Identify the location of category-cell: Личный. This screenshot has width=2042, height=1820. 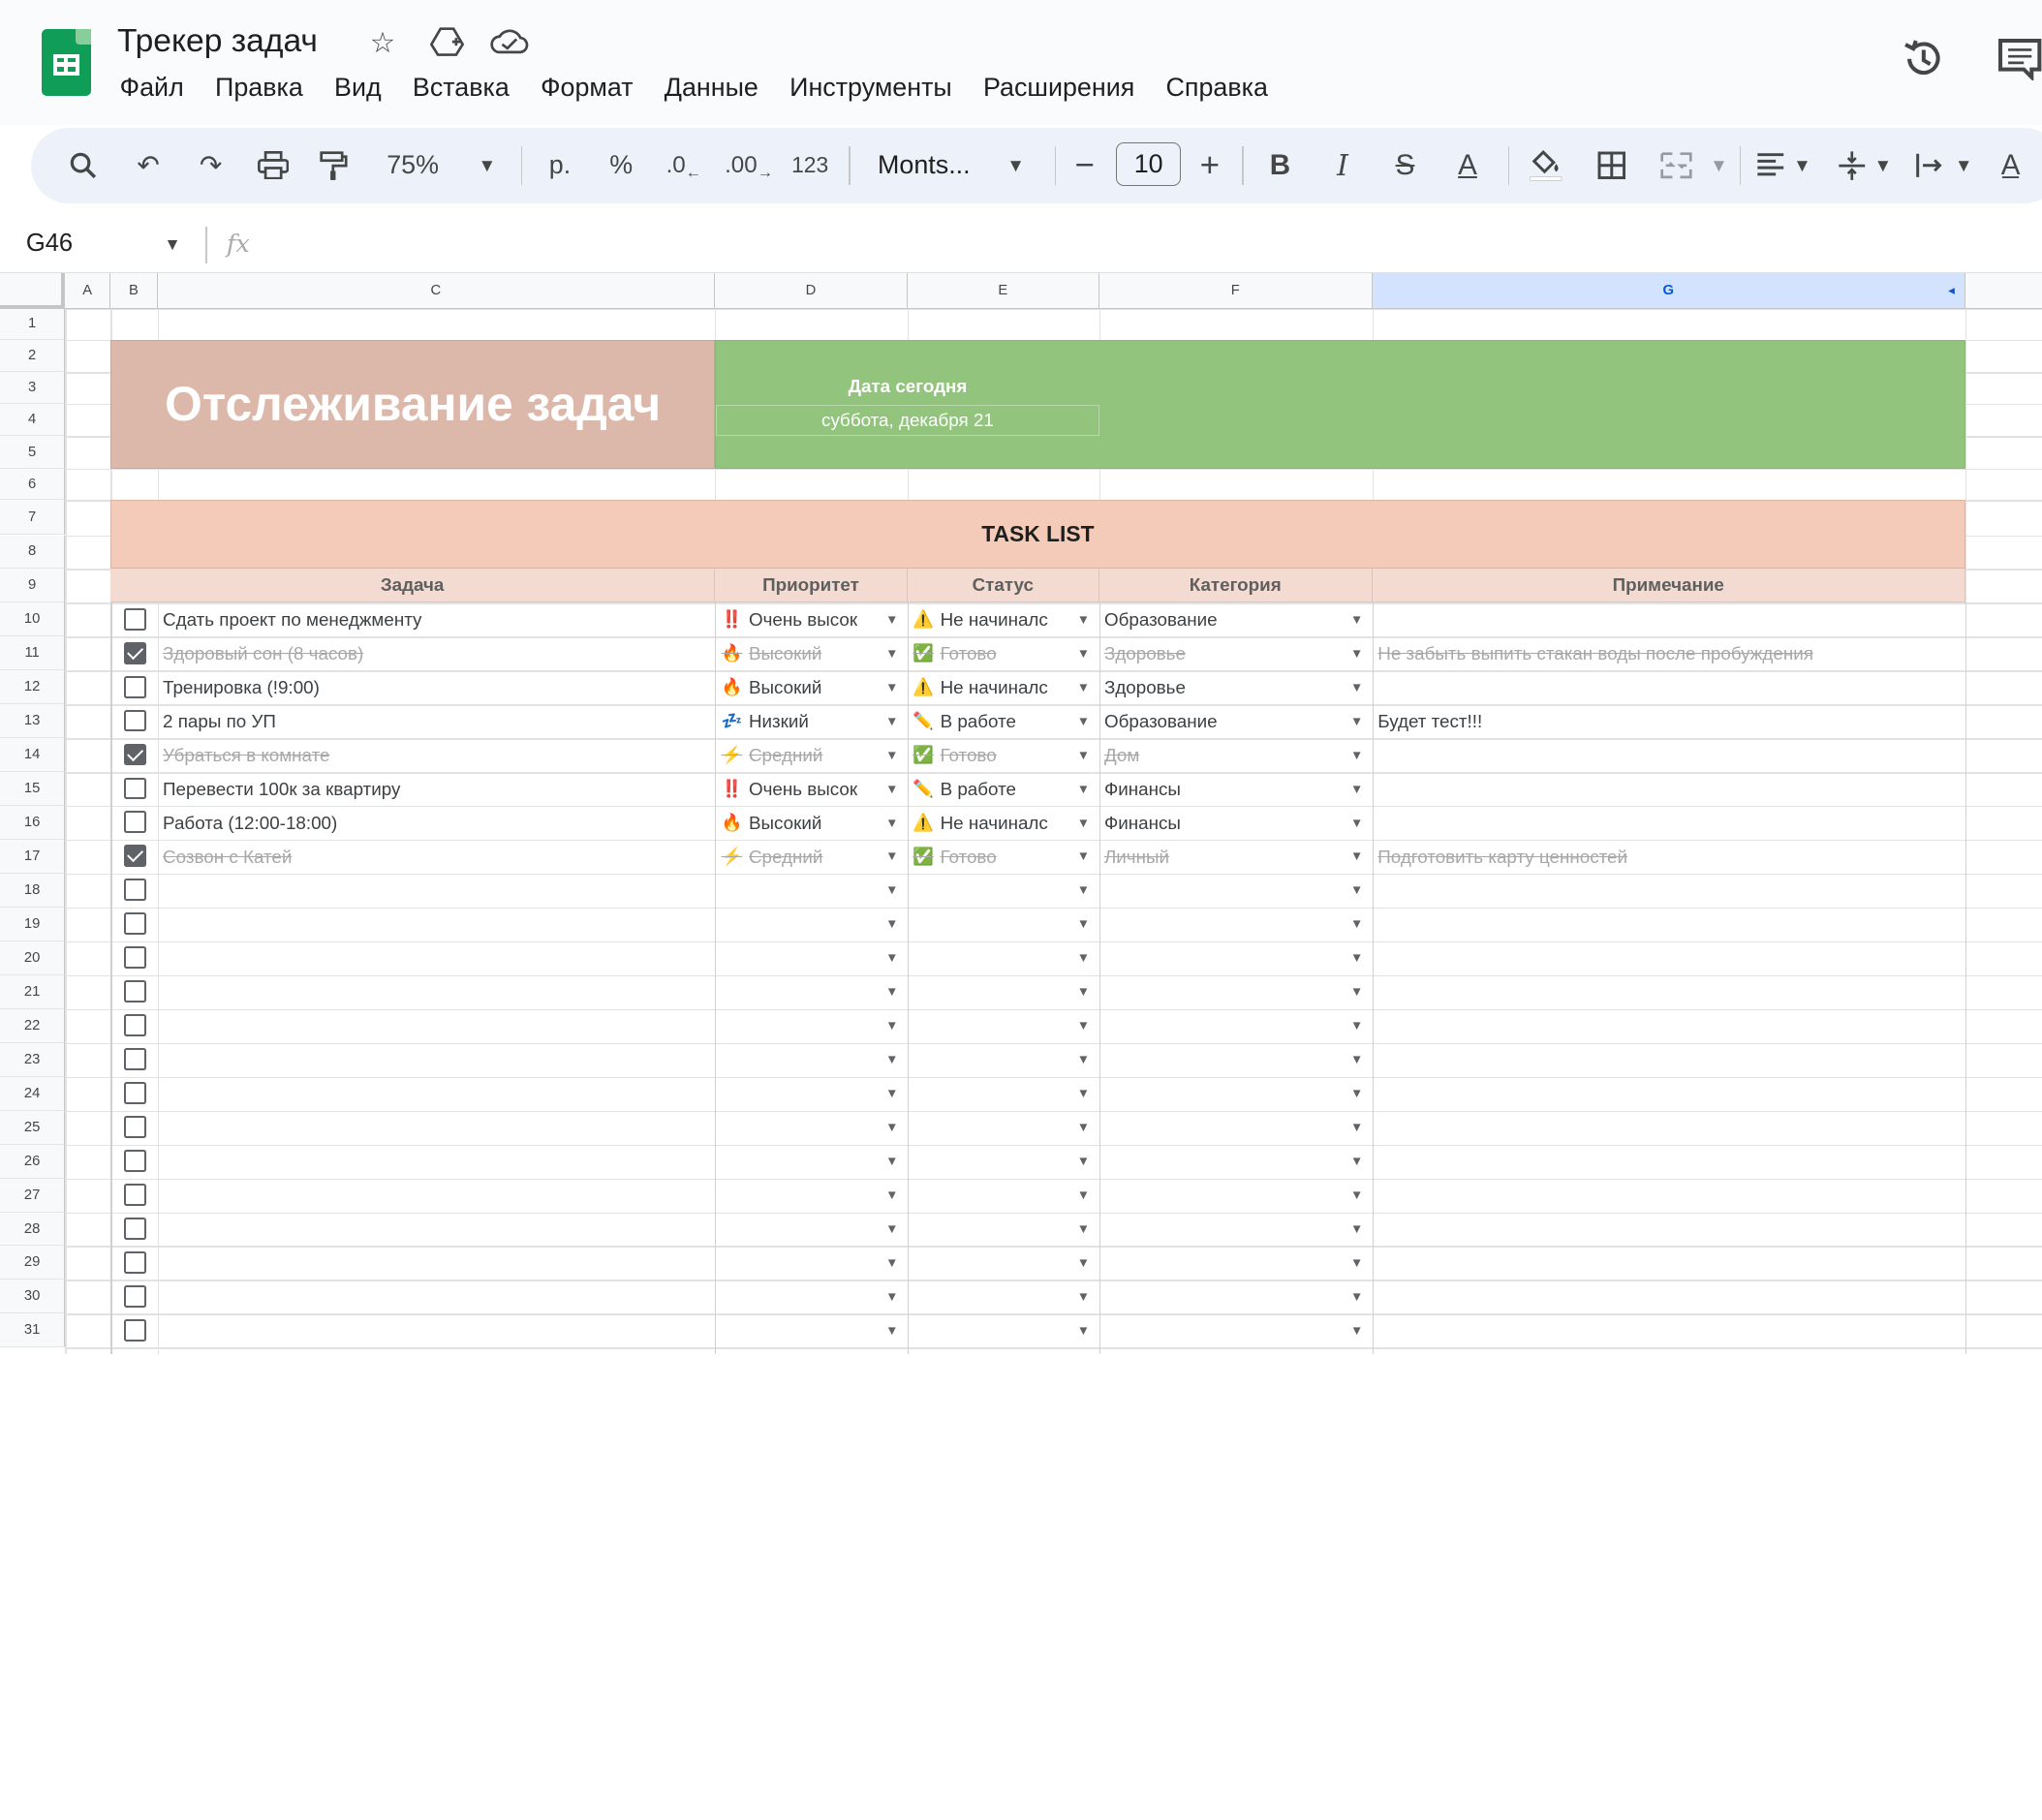
(1225, 857).